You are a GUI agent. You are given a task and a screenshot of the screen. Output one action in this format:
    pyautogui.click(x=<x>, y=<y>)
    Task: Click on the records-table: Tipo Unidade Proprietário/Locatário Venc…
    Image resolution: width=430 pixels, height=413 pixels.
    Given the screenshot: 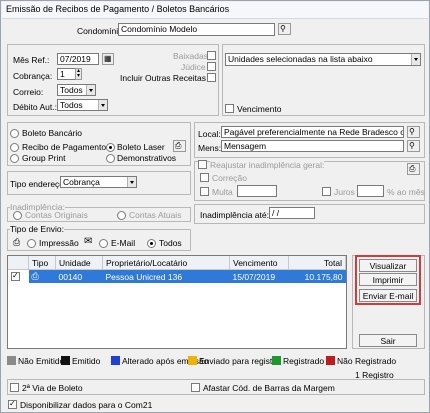 What is the action you would take?
    pyautogui.click(x=177, y=269)
    